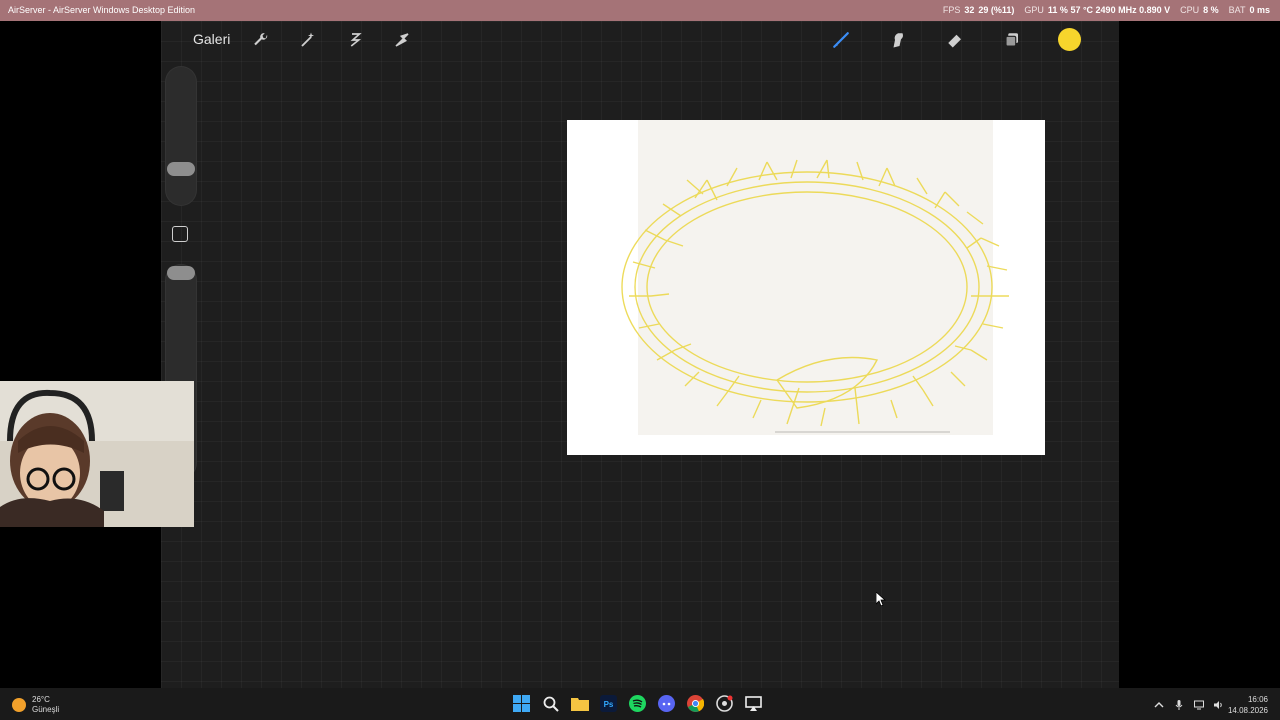 Image resolution: width=1280 pixels, height=720 pixels. Describe the element at coordinates (841, 40) in the screenshot. I see `brush-icon` at that location.